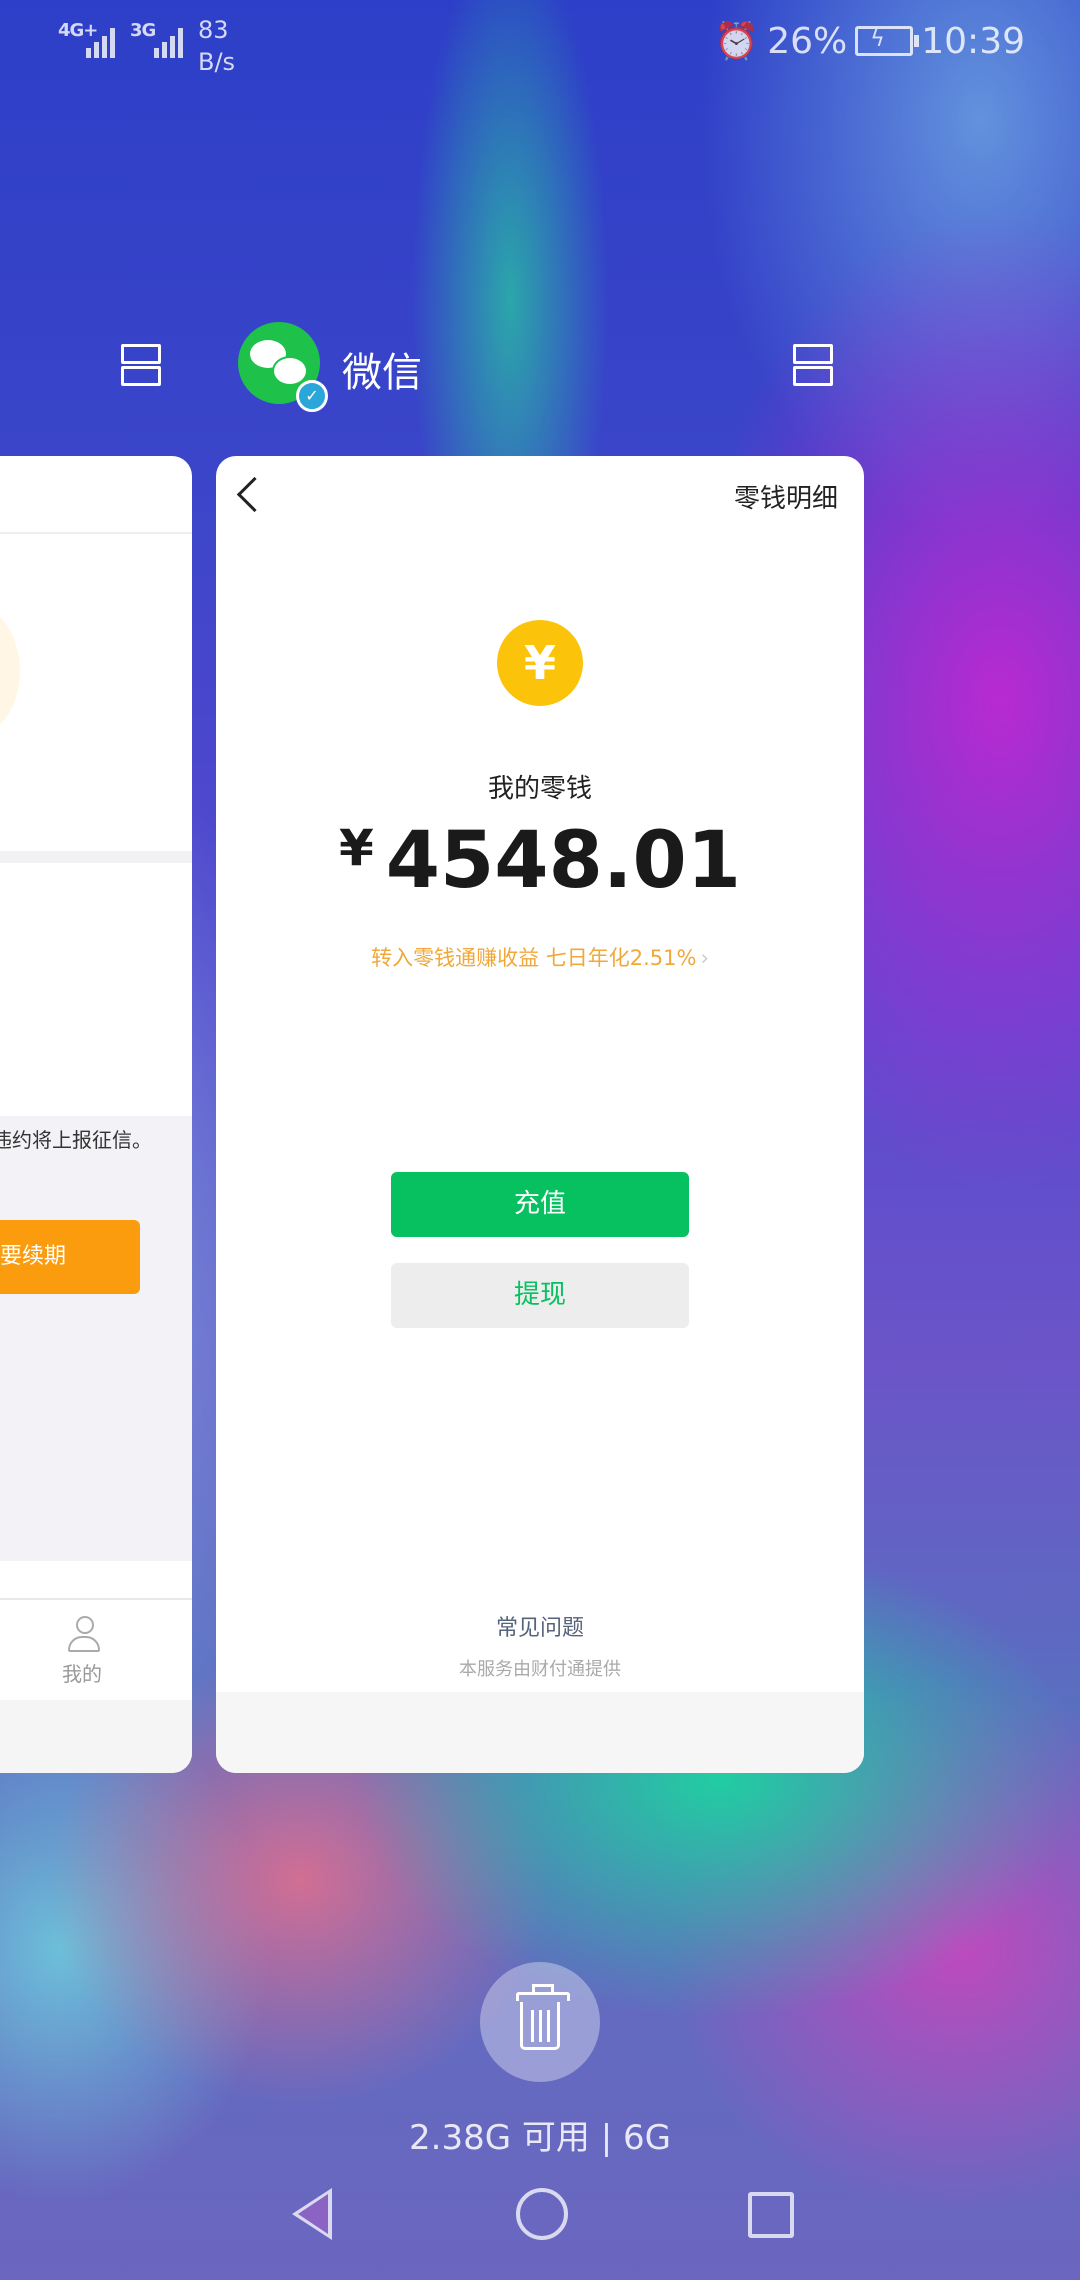 Image resolution: width=1080 pixels, height=2280 pixels. Describe the element at coordinates (737, 41) in the screenshot. I see `alarm-icon: ⏰` at that location.